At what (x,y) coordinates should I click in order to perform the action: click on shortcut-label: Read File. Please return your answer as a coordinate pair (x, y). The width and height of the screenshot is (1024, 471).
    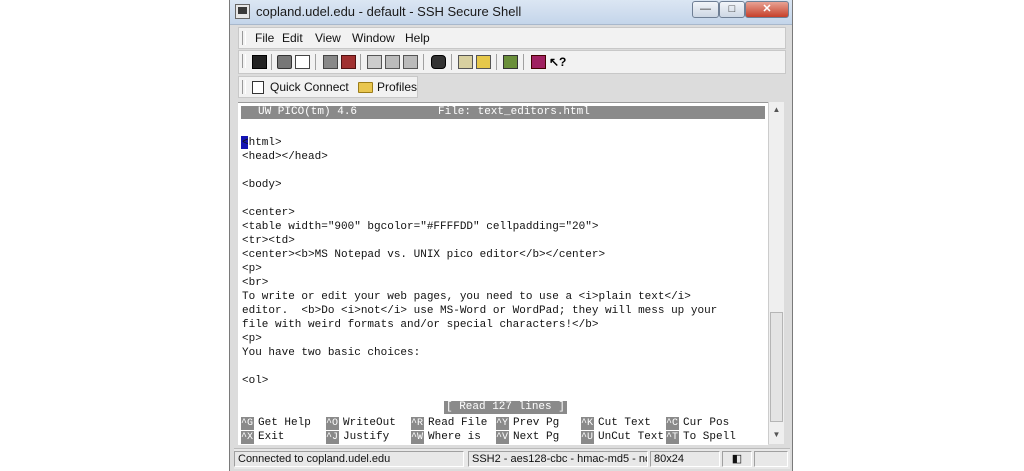
    Looking at the image, I should click on (458, 423).